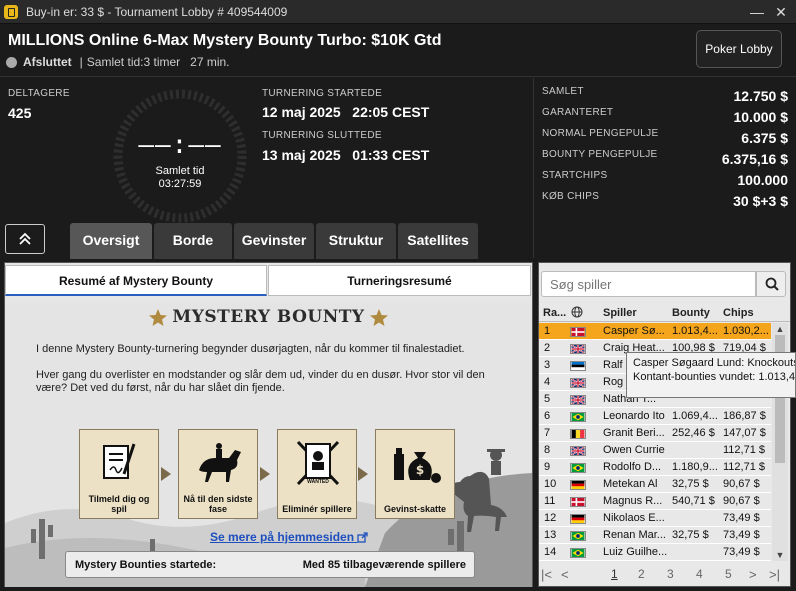 This screenshot has height=591, width=796. Describe the element at coordinates (699, 574) in the screenshot. I see `page-4: 4` at that location.